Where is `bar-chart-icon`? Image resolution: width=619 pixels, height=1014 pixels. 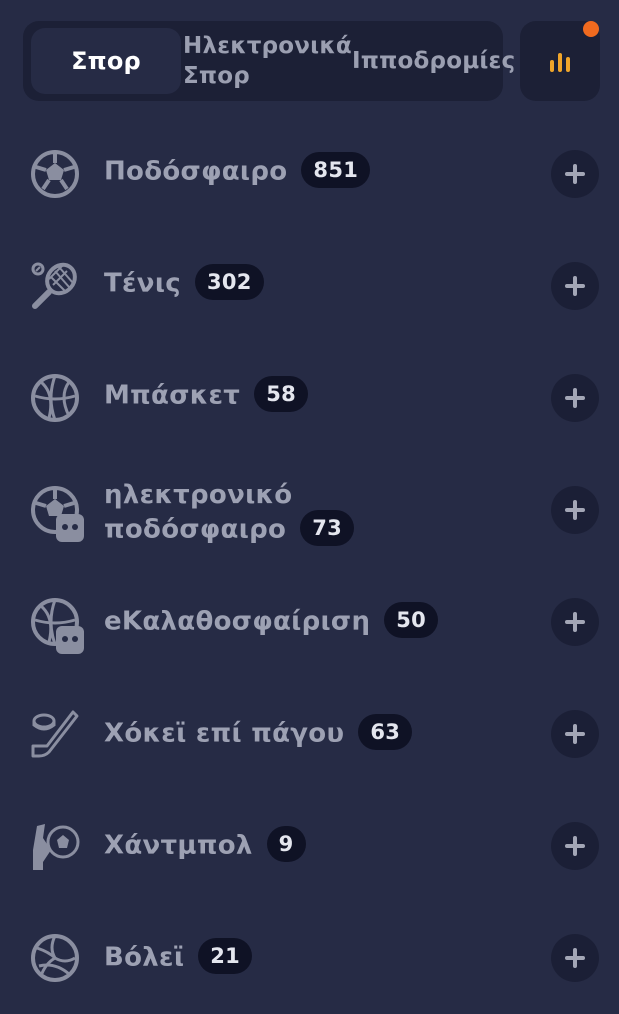 bar-chart-icon is located at coordinates (560, 62).